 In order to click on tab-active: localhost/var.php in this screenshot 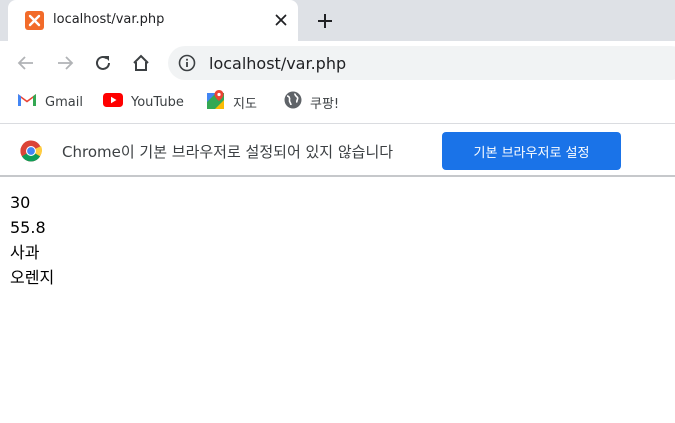, I will do `click(153, 20)`.